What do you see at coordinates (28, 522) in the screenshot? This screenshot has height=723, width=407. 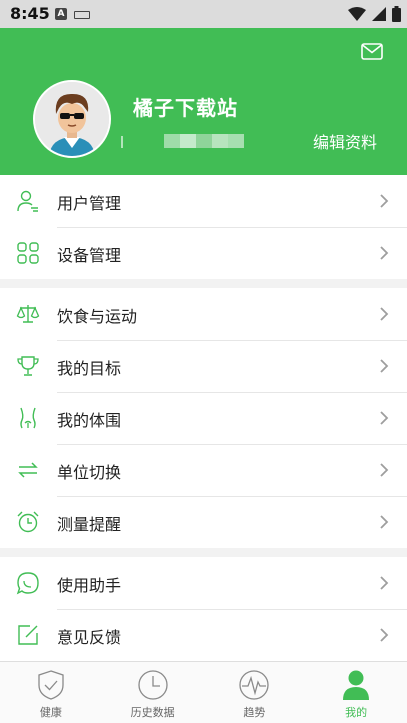 I see `alarm-clock-icon` at bounding box center [28, 522].